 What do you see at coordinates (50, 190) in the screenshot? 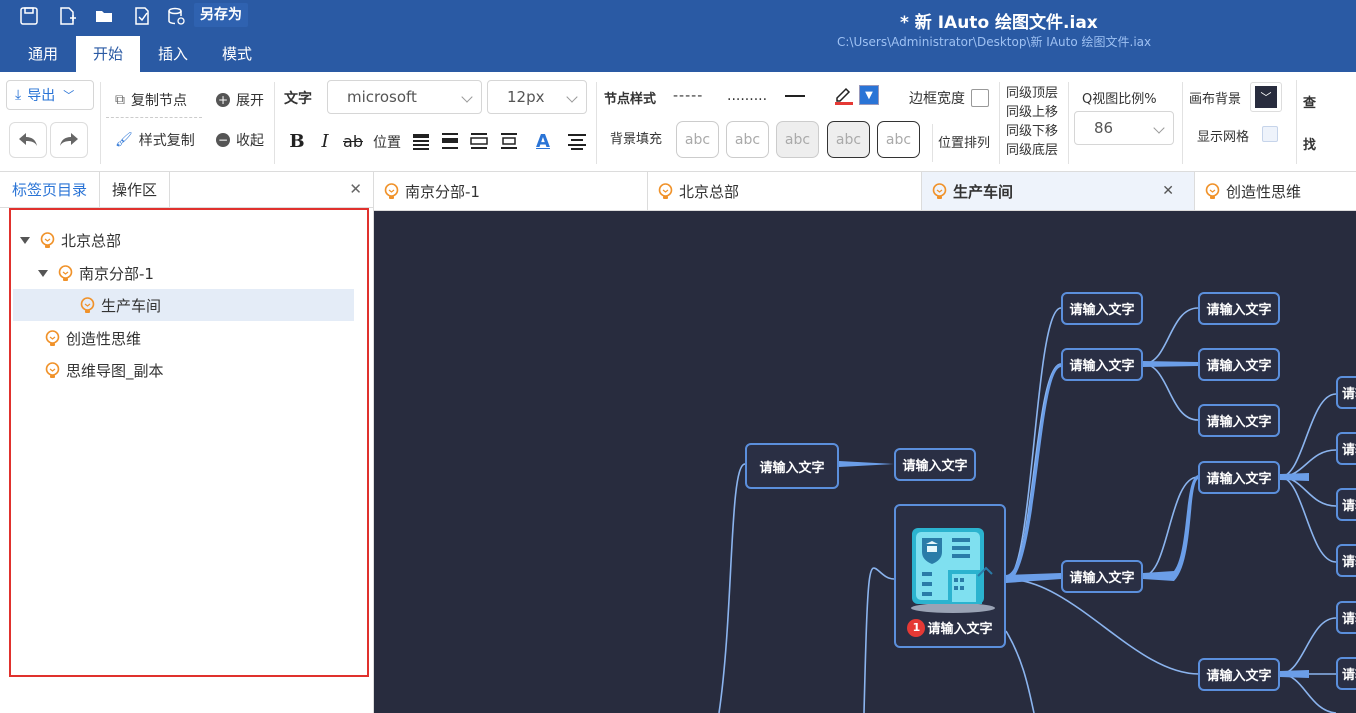
I see `tab-catalog: 标签页目录` at bounding box center [50, 190].